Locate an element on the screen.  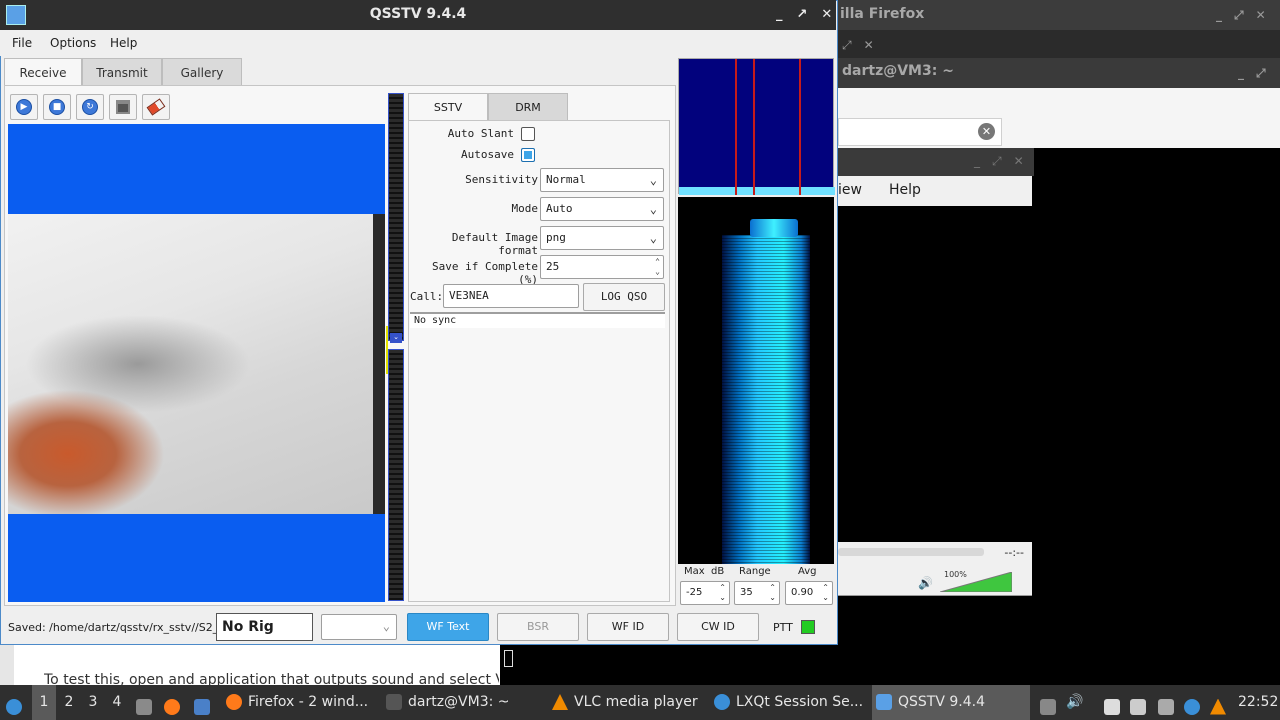
task-qsstv: QSSTV 9.4.4 is located at coordinates (951, 702).